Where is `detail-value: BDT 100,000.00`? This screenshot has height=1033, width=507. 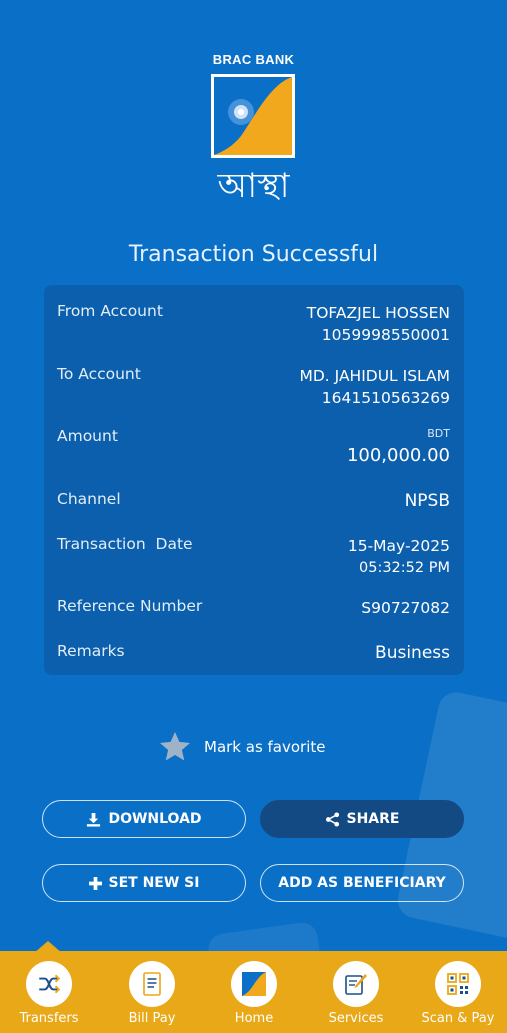 detail-value: BDT 100,000.00 is located at coordinates (398, 445).